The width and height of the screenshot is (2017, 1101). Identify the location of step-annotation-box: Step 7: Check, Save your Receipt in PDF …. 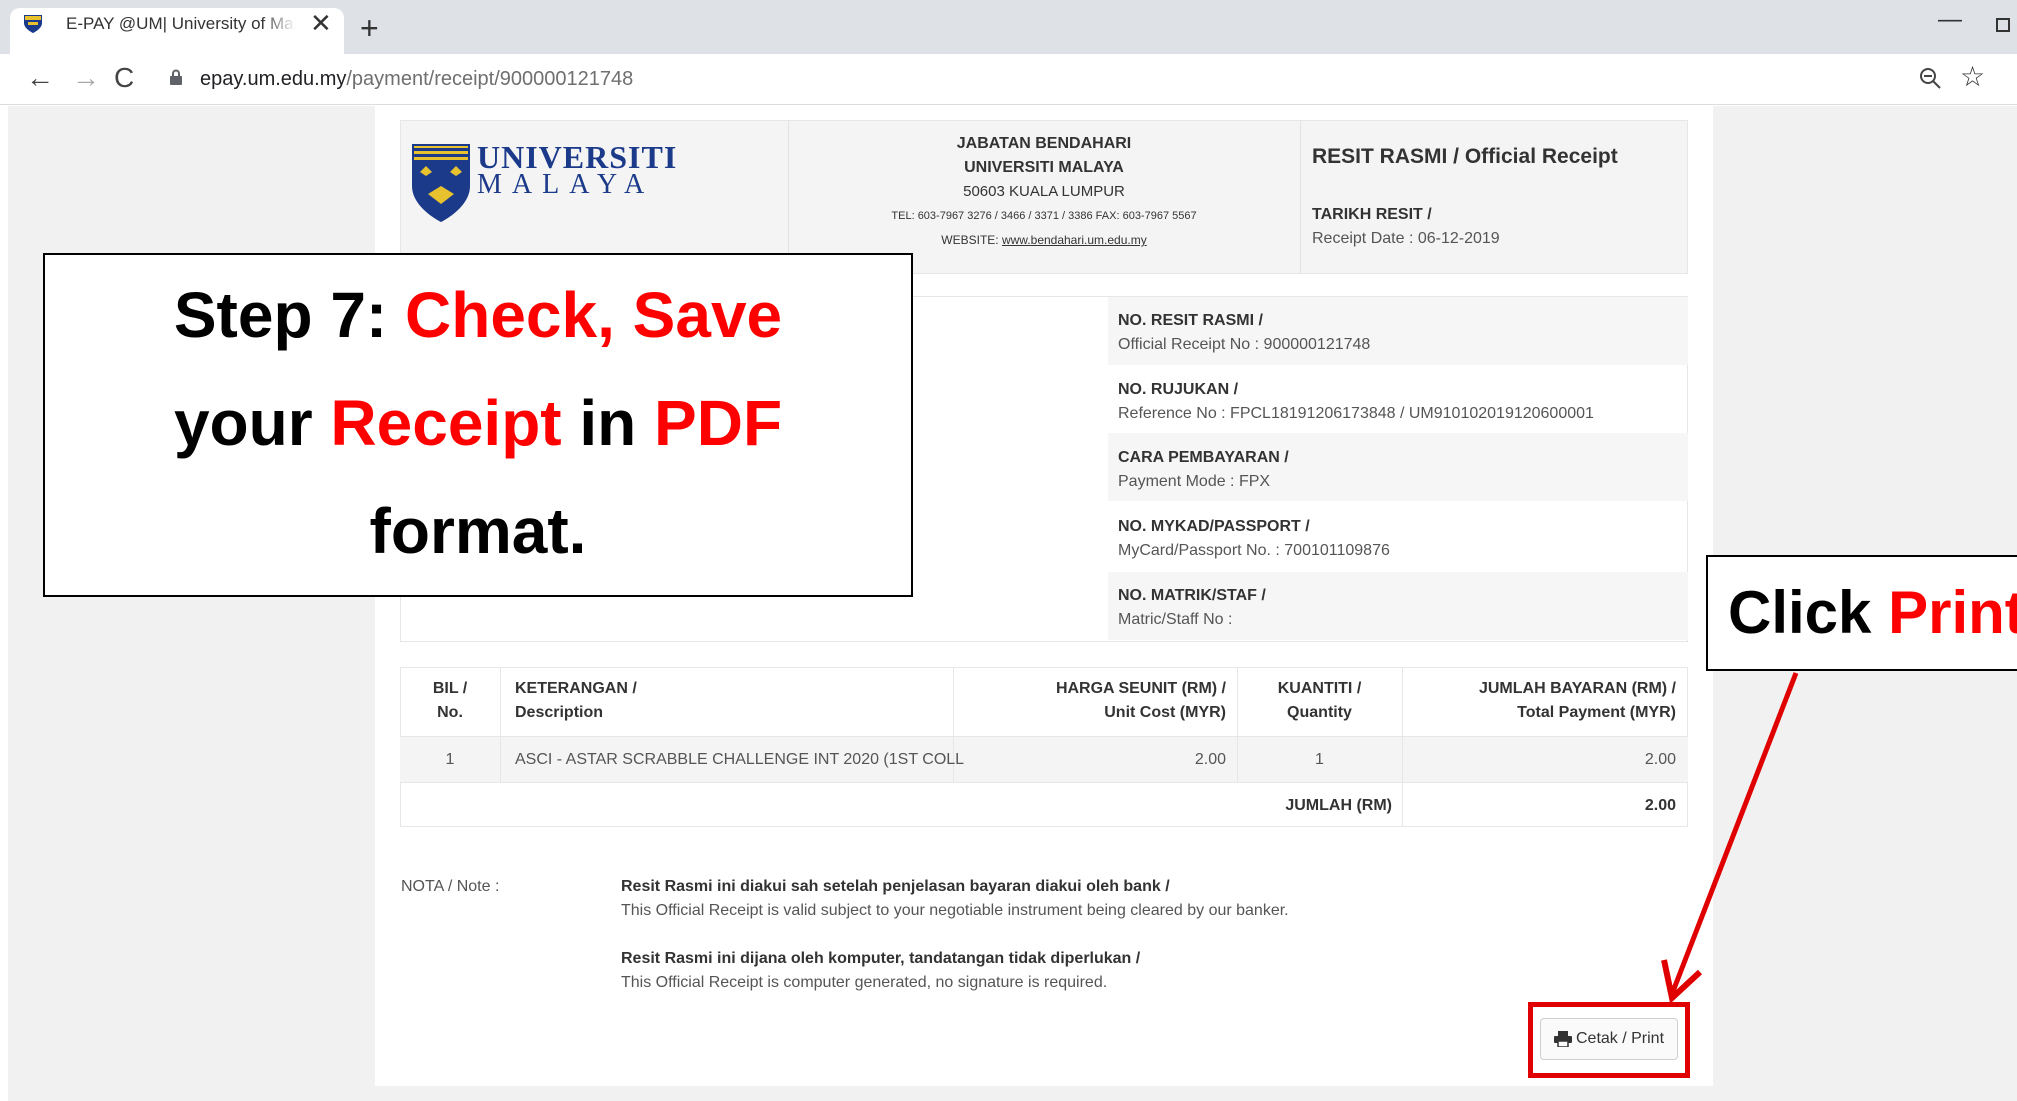
(478, 425).